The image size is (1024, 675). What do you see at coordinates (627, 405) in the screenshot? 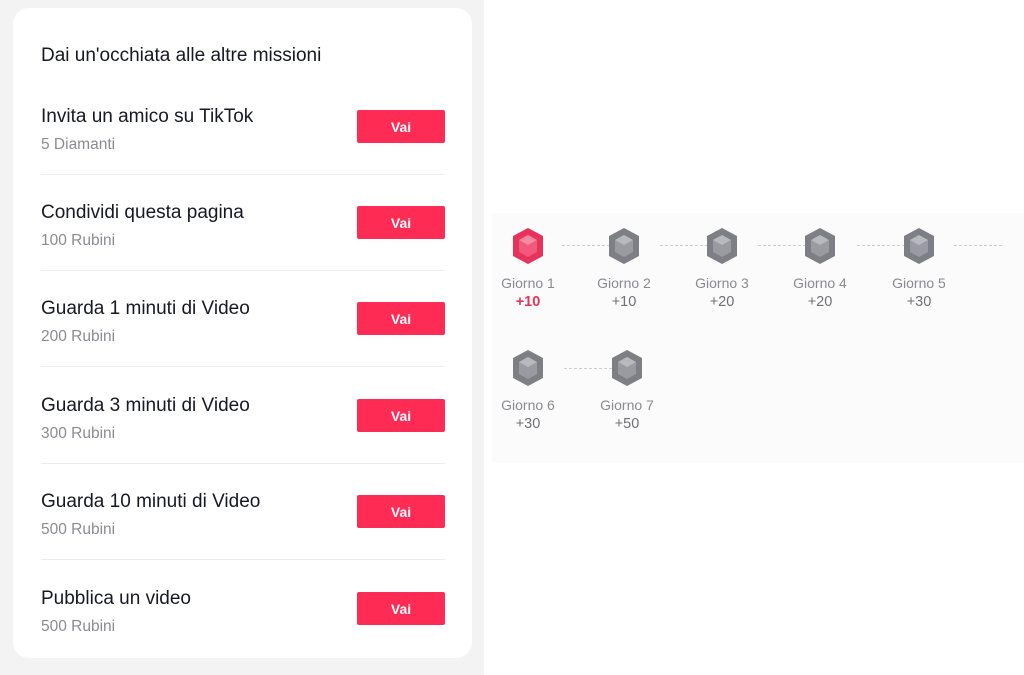
I see `day-label: Giorno 7` at bounding box center [627, 405].